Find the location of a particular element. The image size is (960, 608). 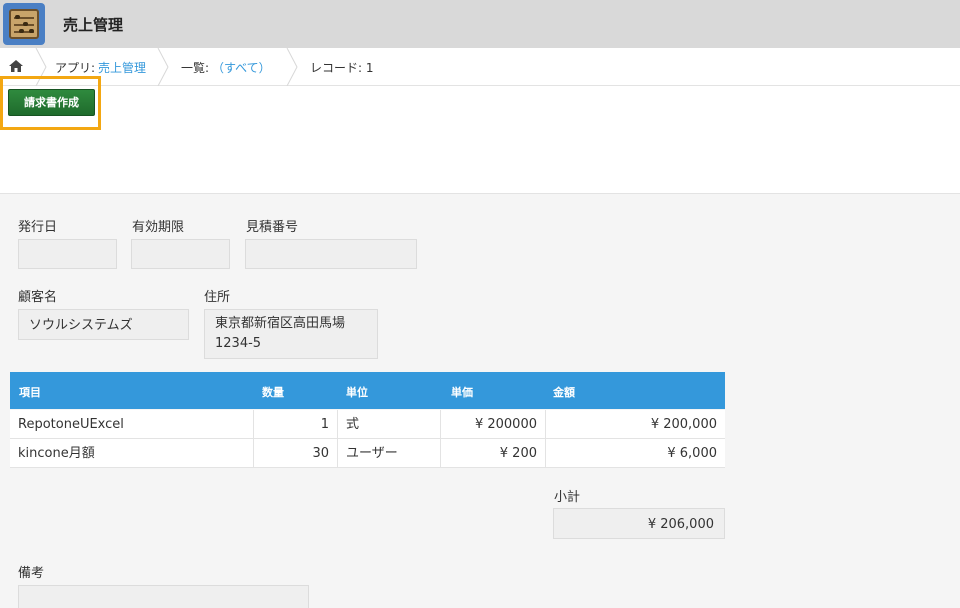

subtotal-field: ¥ 206,000 is located at coordinates (639, 523).